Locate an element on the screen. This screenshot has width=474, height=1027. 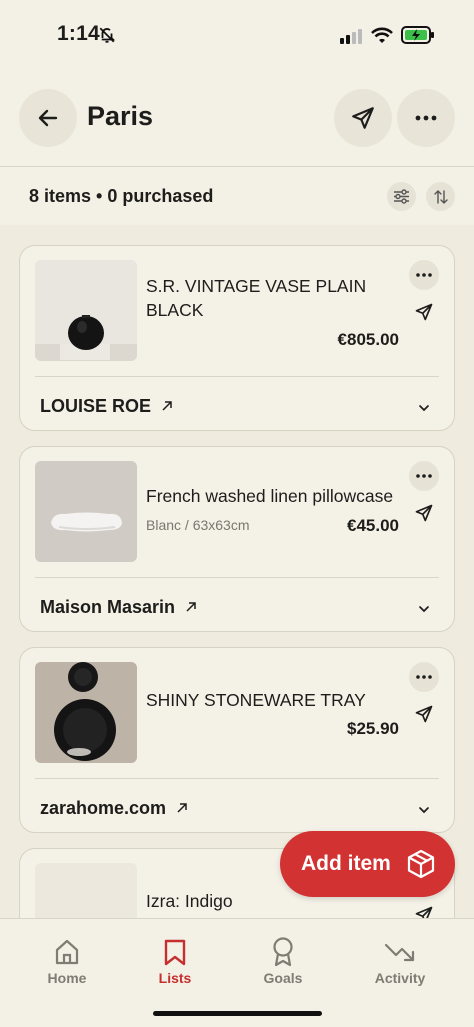
store-name: zarahome.com is located at coordinates (103, 807).